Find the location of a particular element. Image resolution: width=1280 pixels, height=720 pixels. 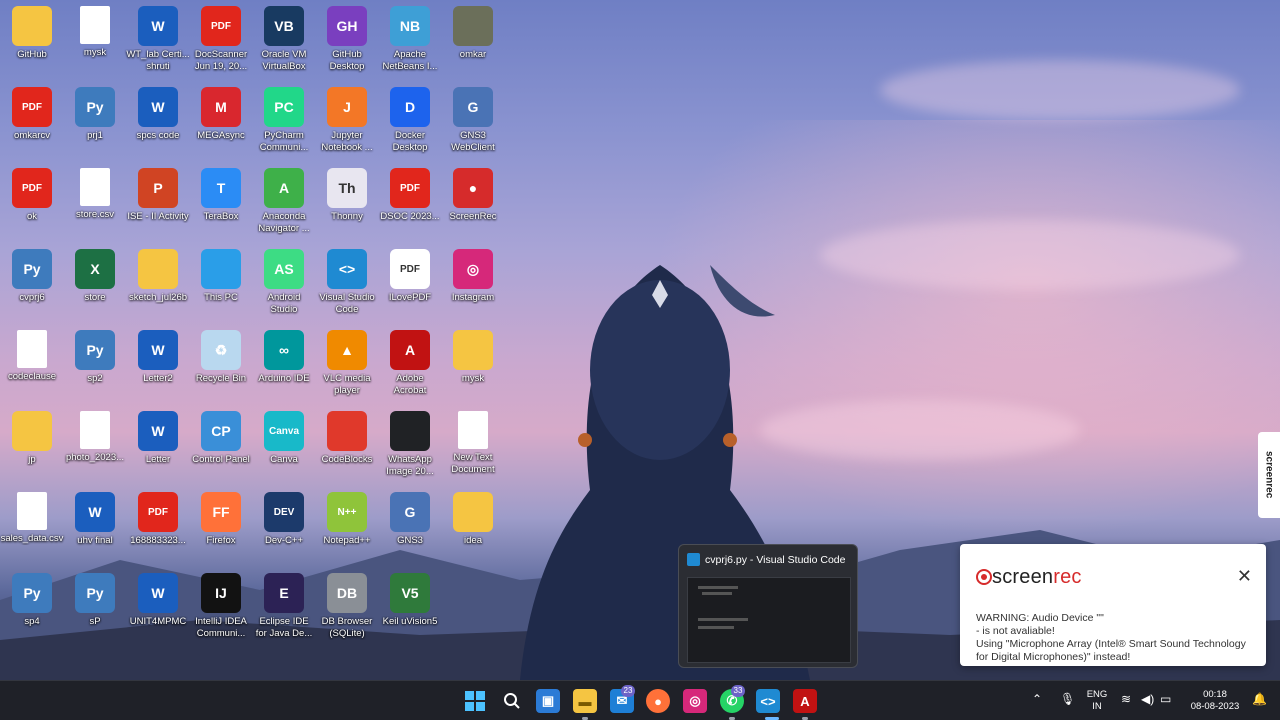

preview-title: cvprj6.py - Visual Studio Code is located at coordinates (775, 560).